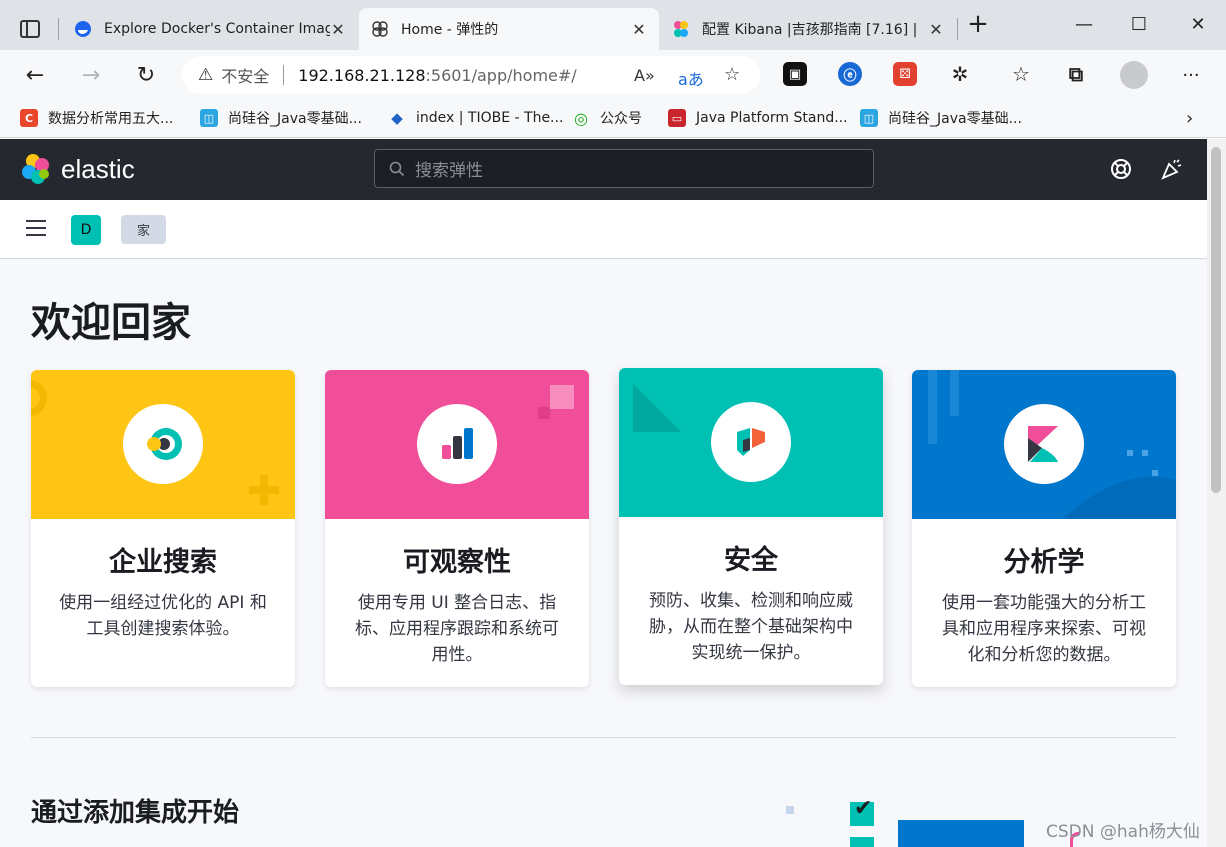 Image resolution: width=1226 pixels, height=847 pixels. What do you see at coordinates (1021, 74) in the screenshot?
I see `favorites-icon: ☆` at bounding box center [1021, 74].